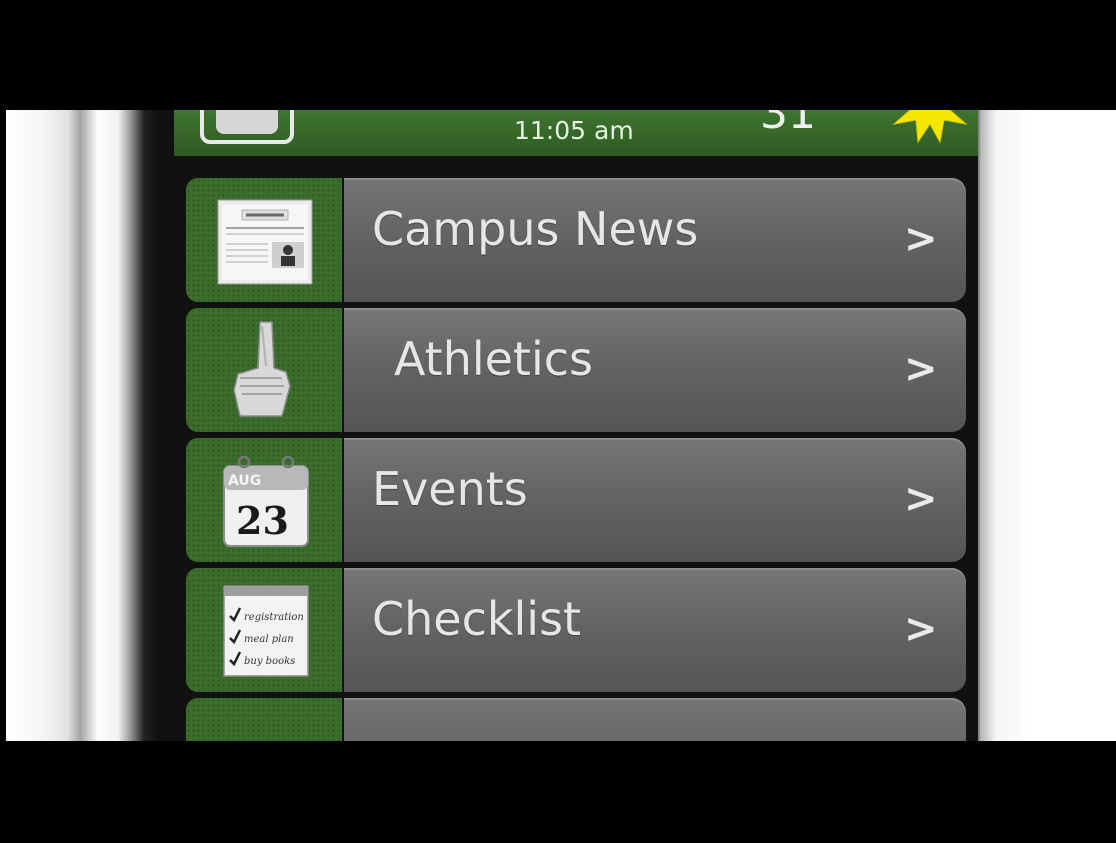  Describe the element at coordinates (788, 124) in the screenshot. I see `status-temperature: 31` at that location.